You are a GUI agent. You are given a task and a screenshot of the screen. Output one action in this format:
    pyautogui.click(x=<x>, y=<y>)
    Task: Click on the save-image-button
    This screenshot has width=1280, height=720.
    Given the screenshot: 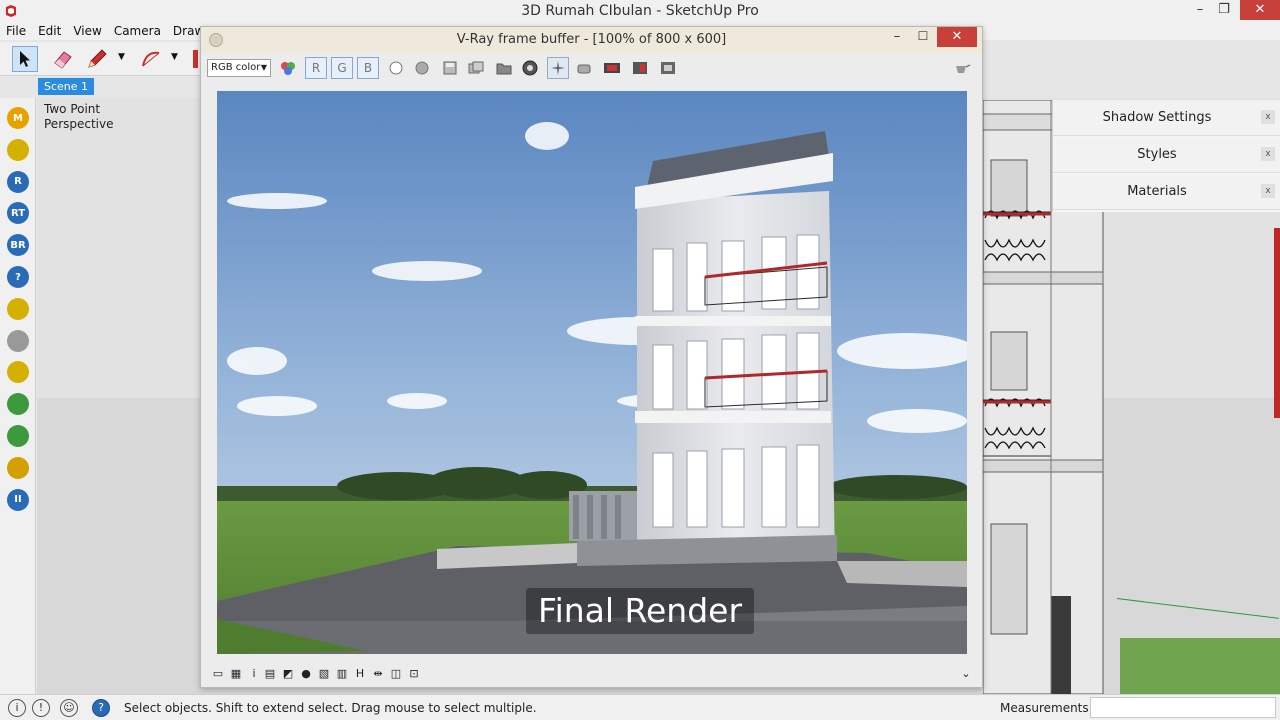 What is the action you would take?
    pyautogui.click(x=450, y=68)
    